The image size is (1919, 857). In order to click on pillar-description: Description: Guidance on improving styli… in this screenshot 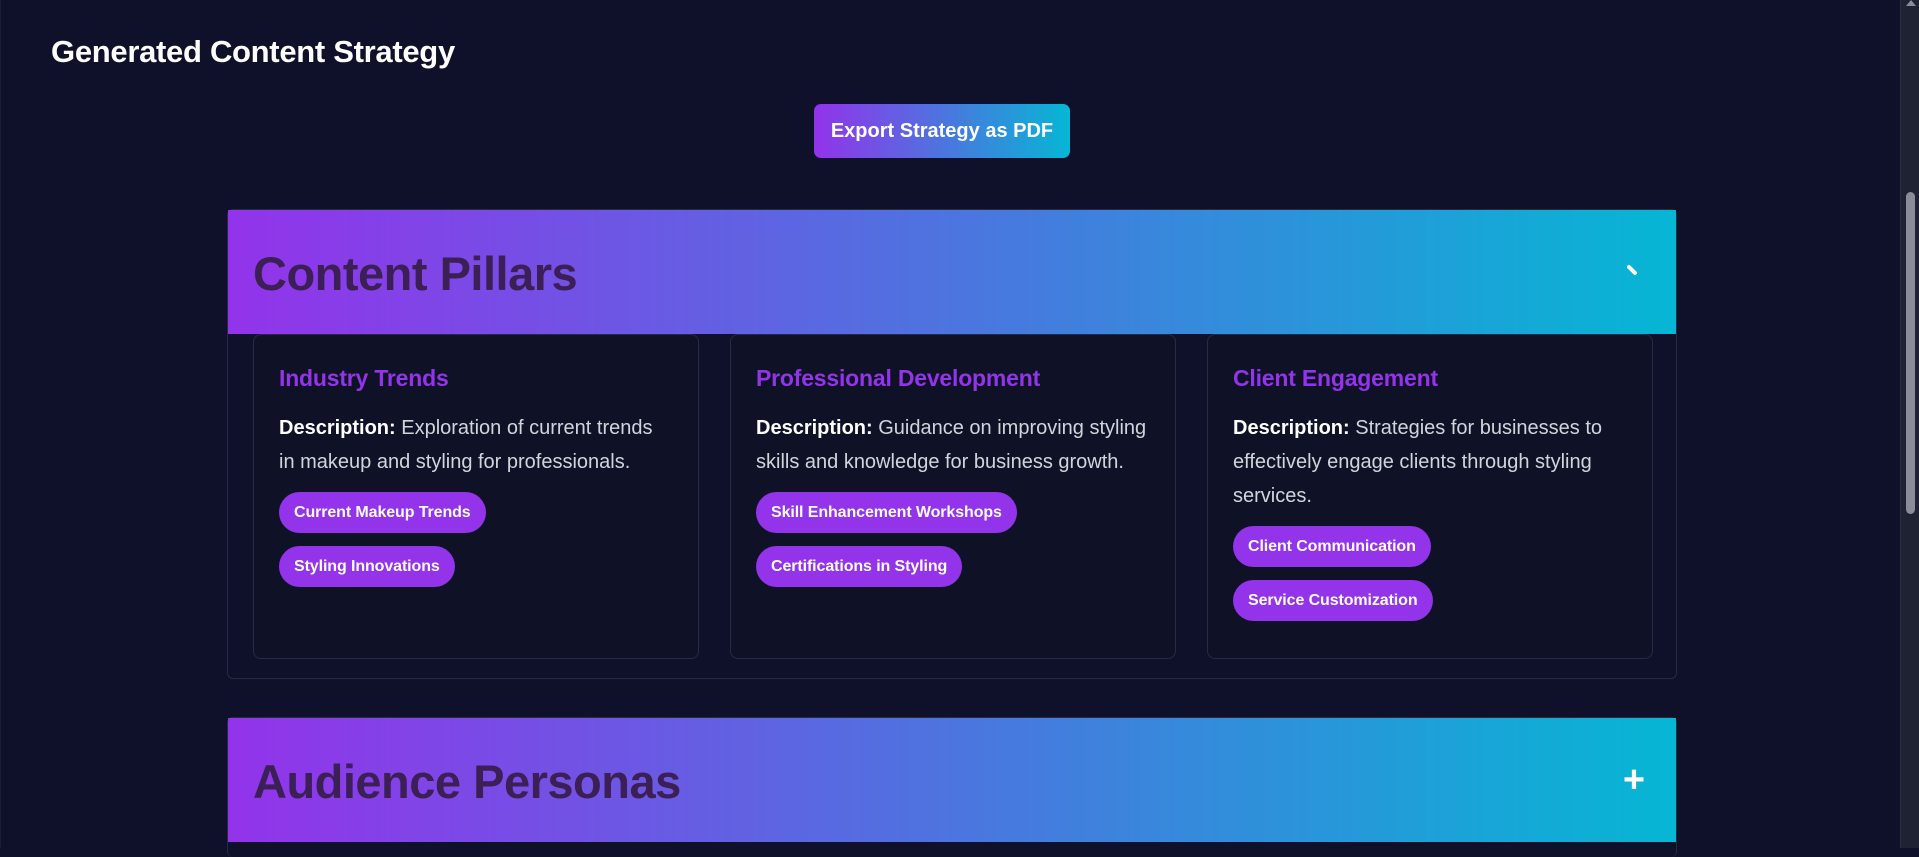, I will do `click(953, 445)`.